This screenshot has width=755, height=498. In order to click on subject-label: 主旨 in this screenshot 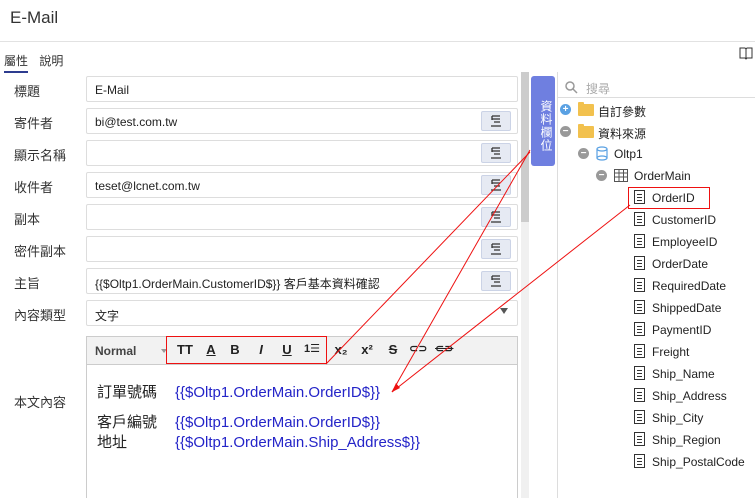, I will do `click(27, 283)`.